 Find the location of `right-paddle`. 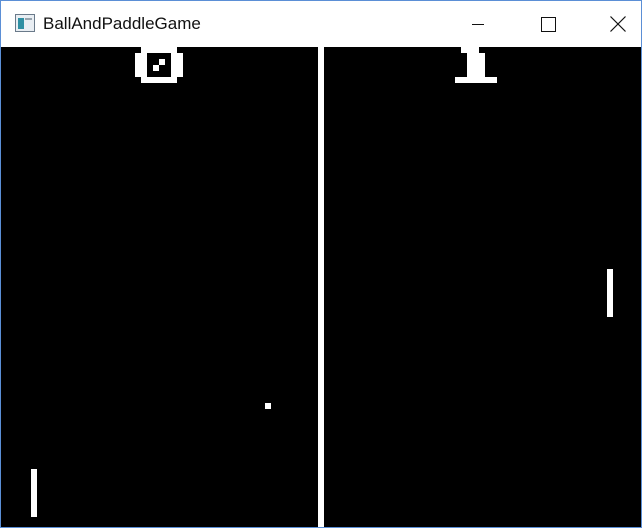

right-paddle is located at coordinates (610, 293).